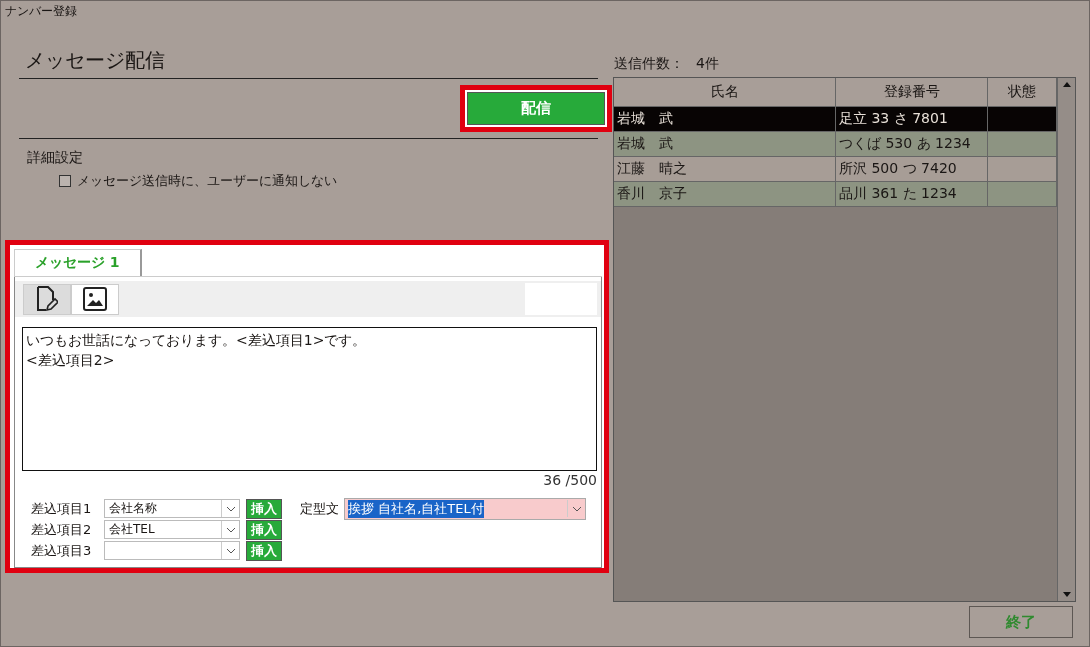 Image resolution: width=1090 pixels, height=647 pixels. Describe the element at coordinates (707, 64) in the screenshot. I see `count-value: 4件` at that location.